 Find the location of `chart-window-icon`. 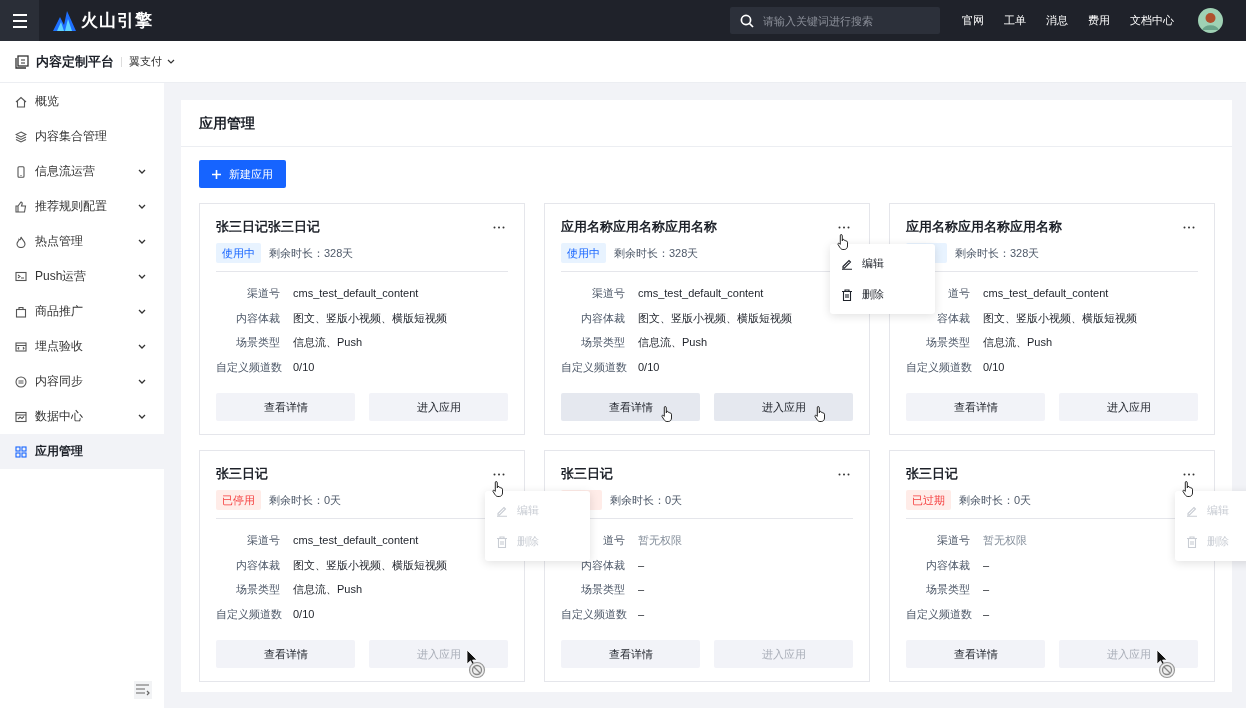

chart-window-icon is located at coordinates (21, 416).